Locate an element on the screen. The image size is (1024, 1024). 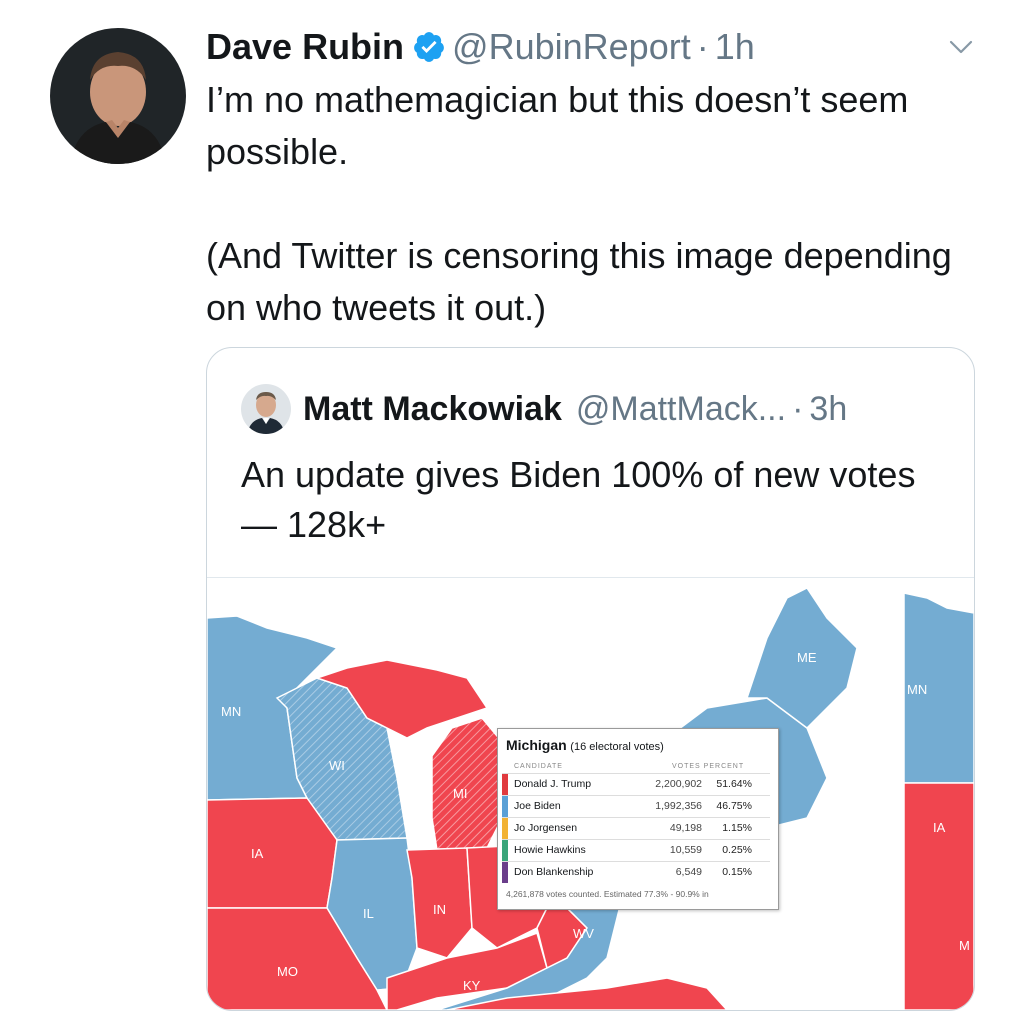
map-label: MO is located at coordinates (287, 971).